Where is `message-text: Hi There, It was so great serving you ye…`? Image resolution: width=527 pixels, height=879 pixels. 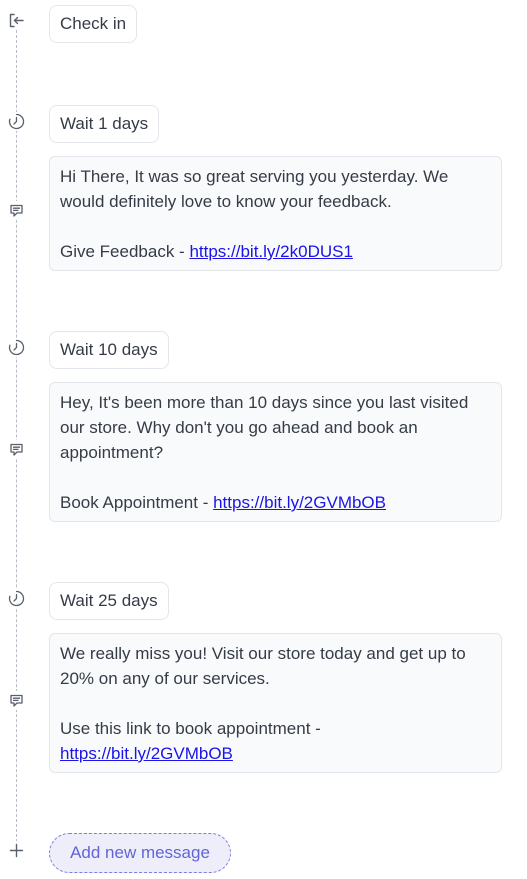 message-text: Hi There, It was so great serving you ye… is located at coordinates (254, 189).